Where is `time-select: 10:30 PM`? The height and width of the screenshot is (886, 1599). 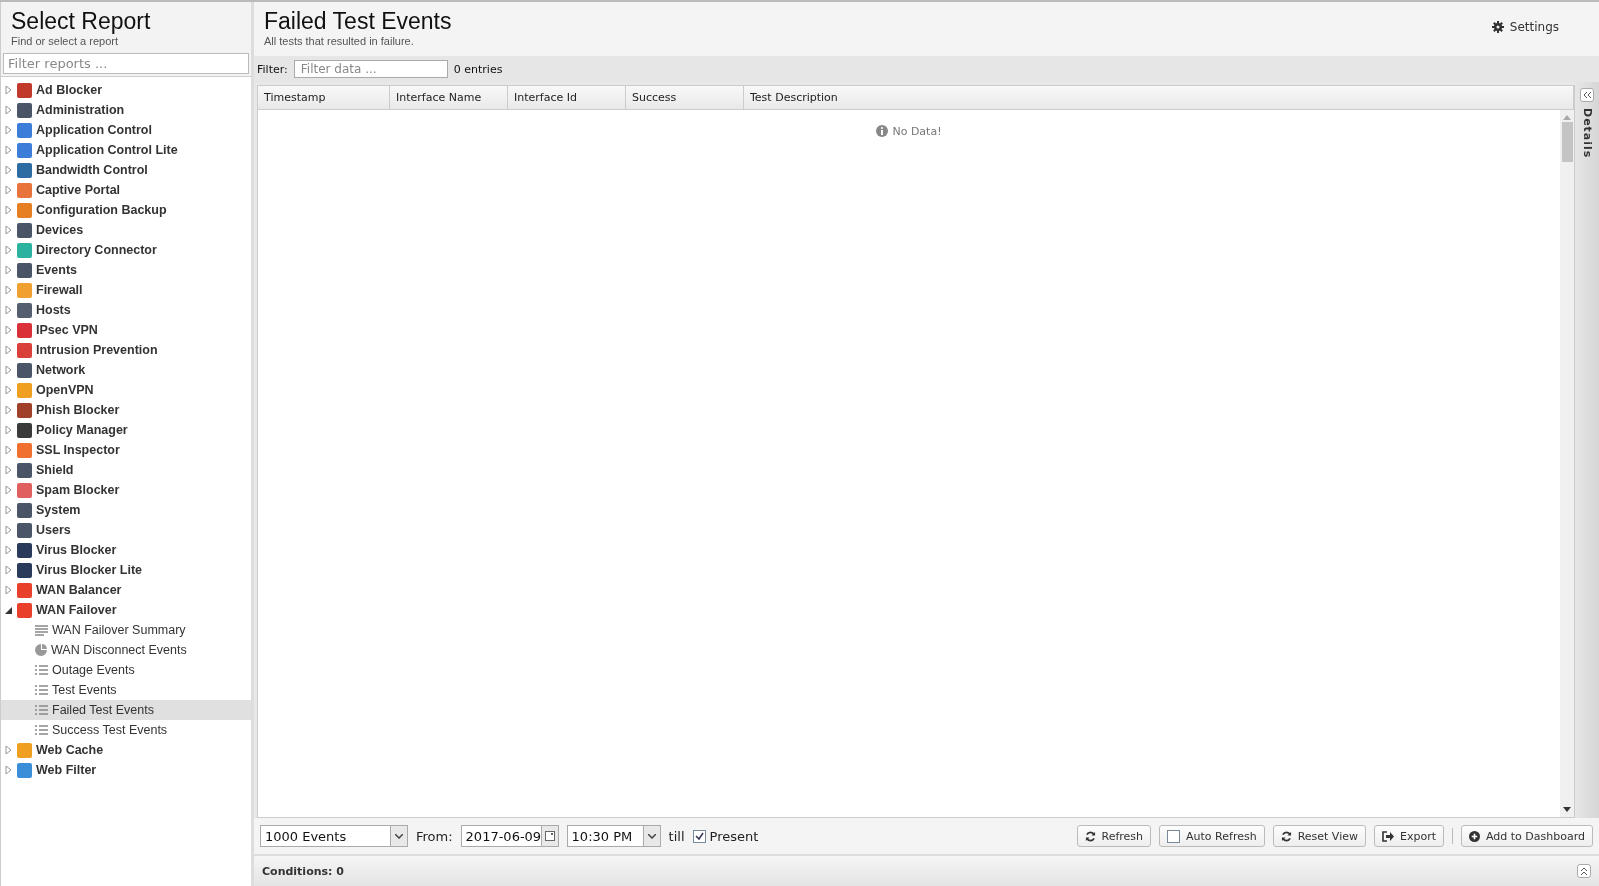 time-select: 10:30 PM is located at coordinates (613, 836).